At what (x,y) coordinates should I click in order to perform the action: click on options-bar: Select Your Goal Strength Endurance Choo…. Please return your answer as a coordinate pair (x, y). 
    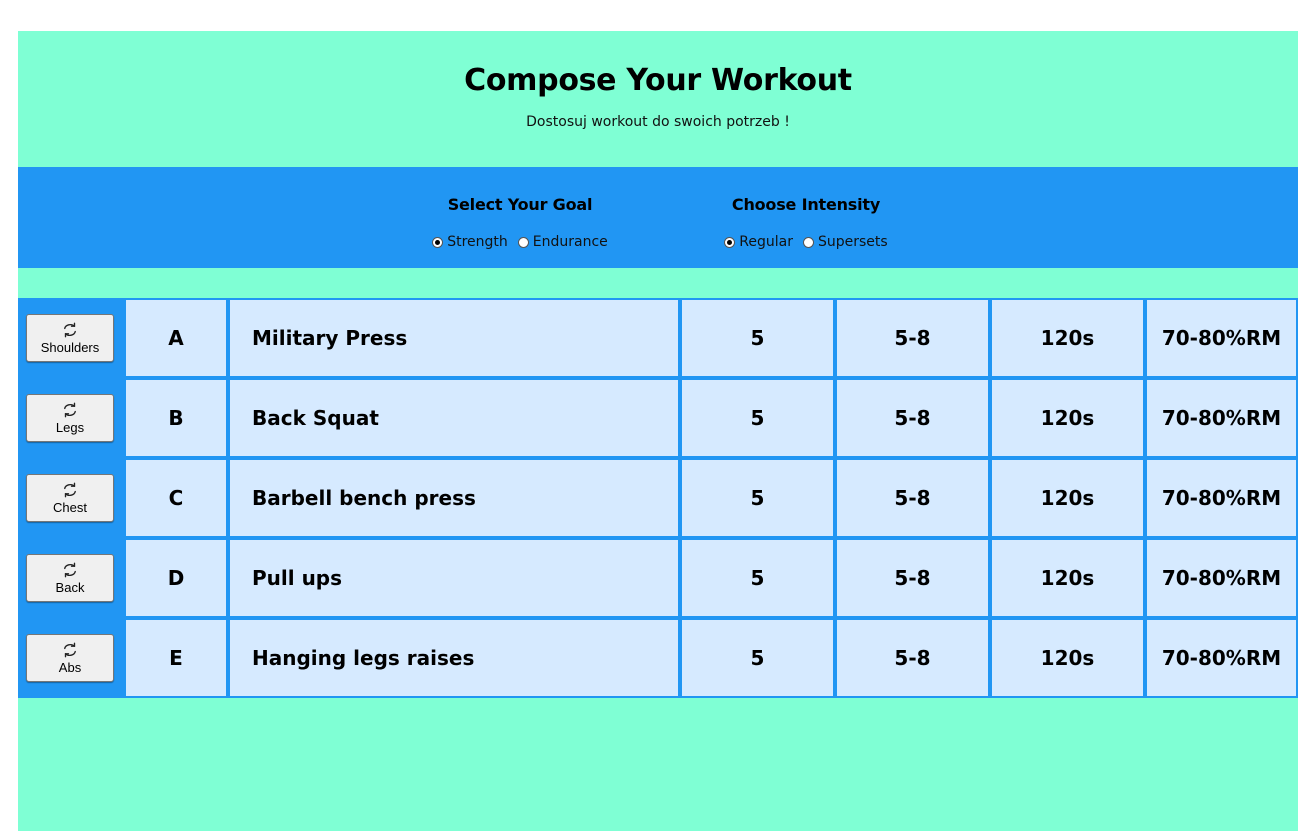
    Looking at the image, I should click on (658, 217).